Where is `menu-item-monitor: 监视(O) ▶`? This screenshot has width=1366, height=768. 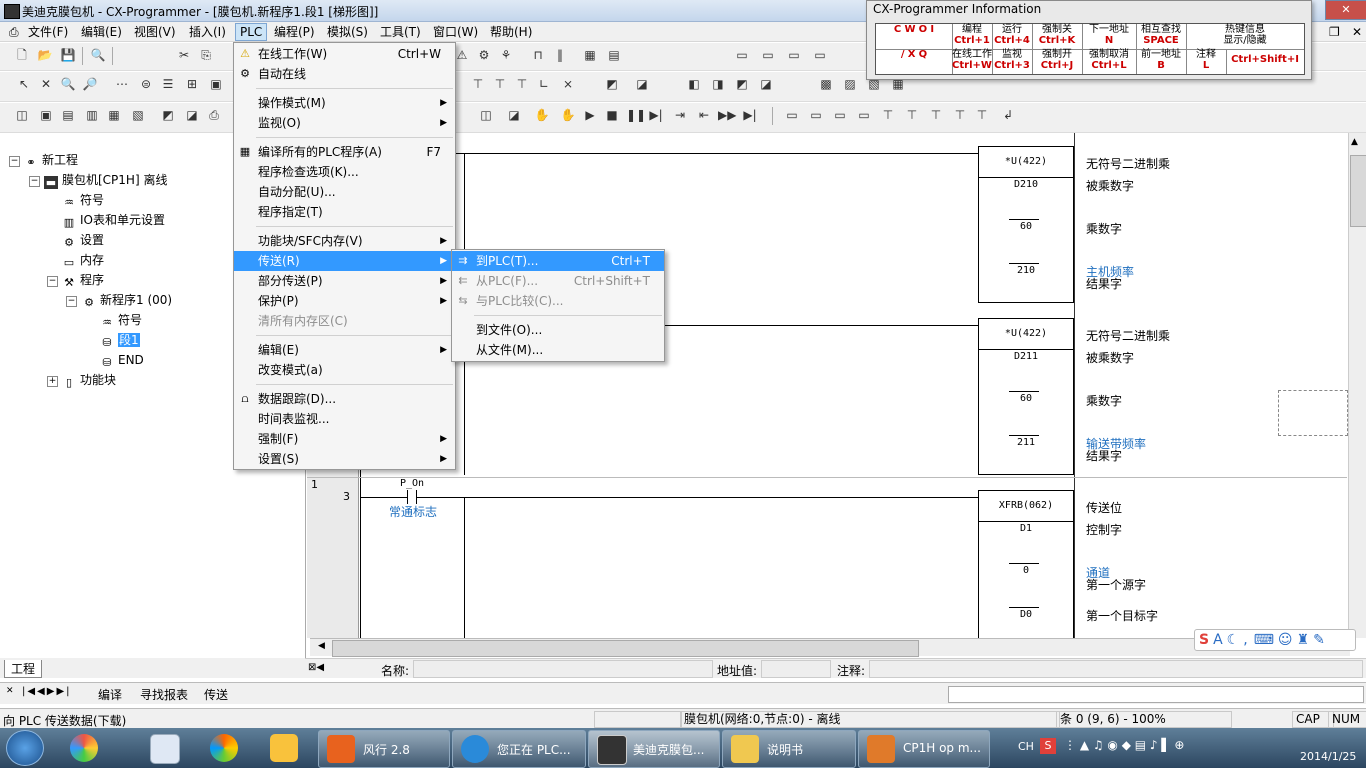 menu-item-monitor: 监视(O) ▶ is located at coordinates (344, 123).